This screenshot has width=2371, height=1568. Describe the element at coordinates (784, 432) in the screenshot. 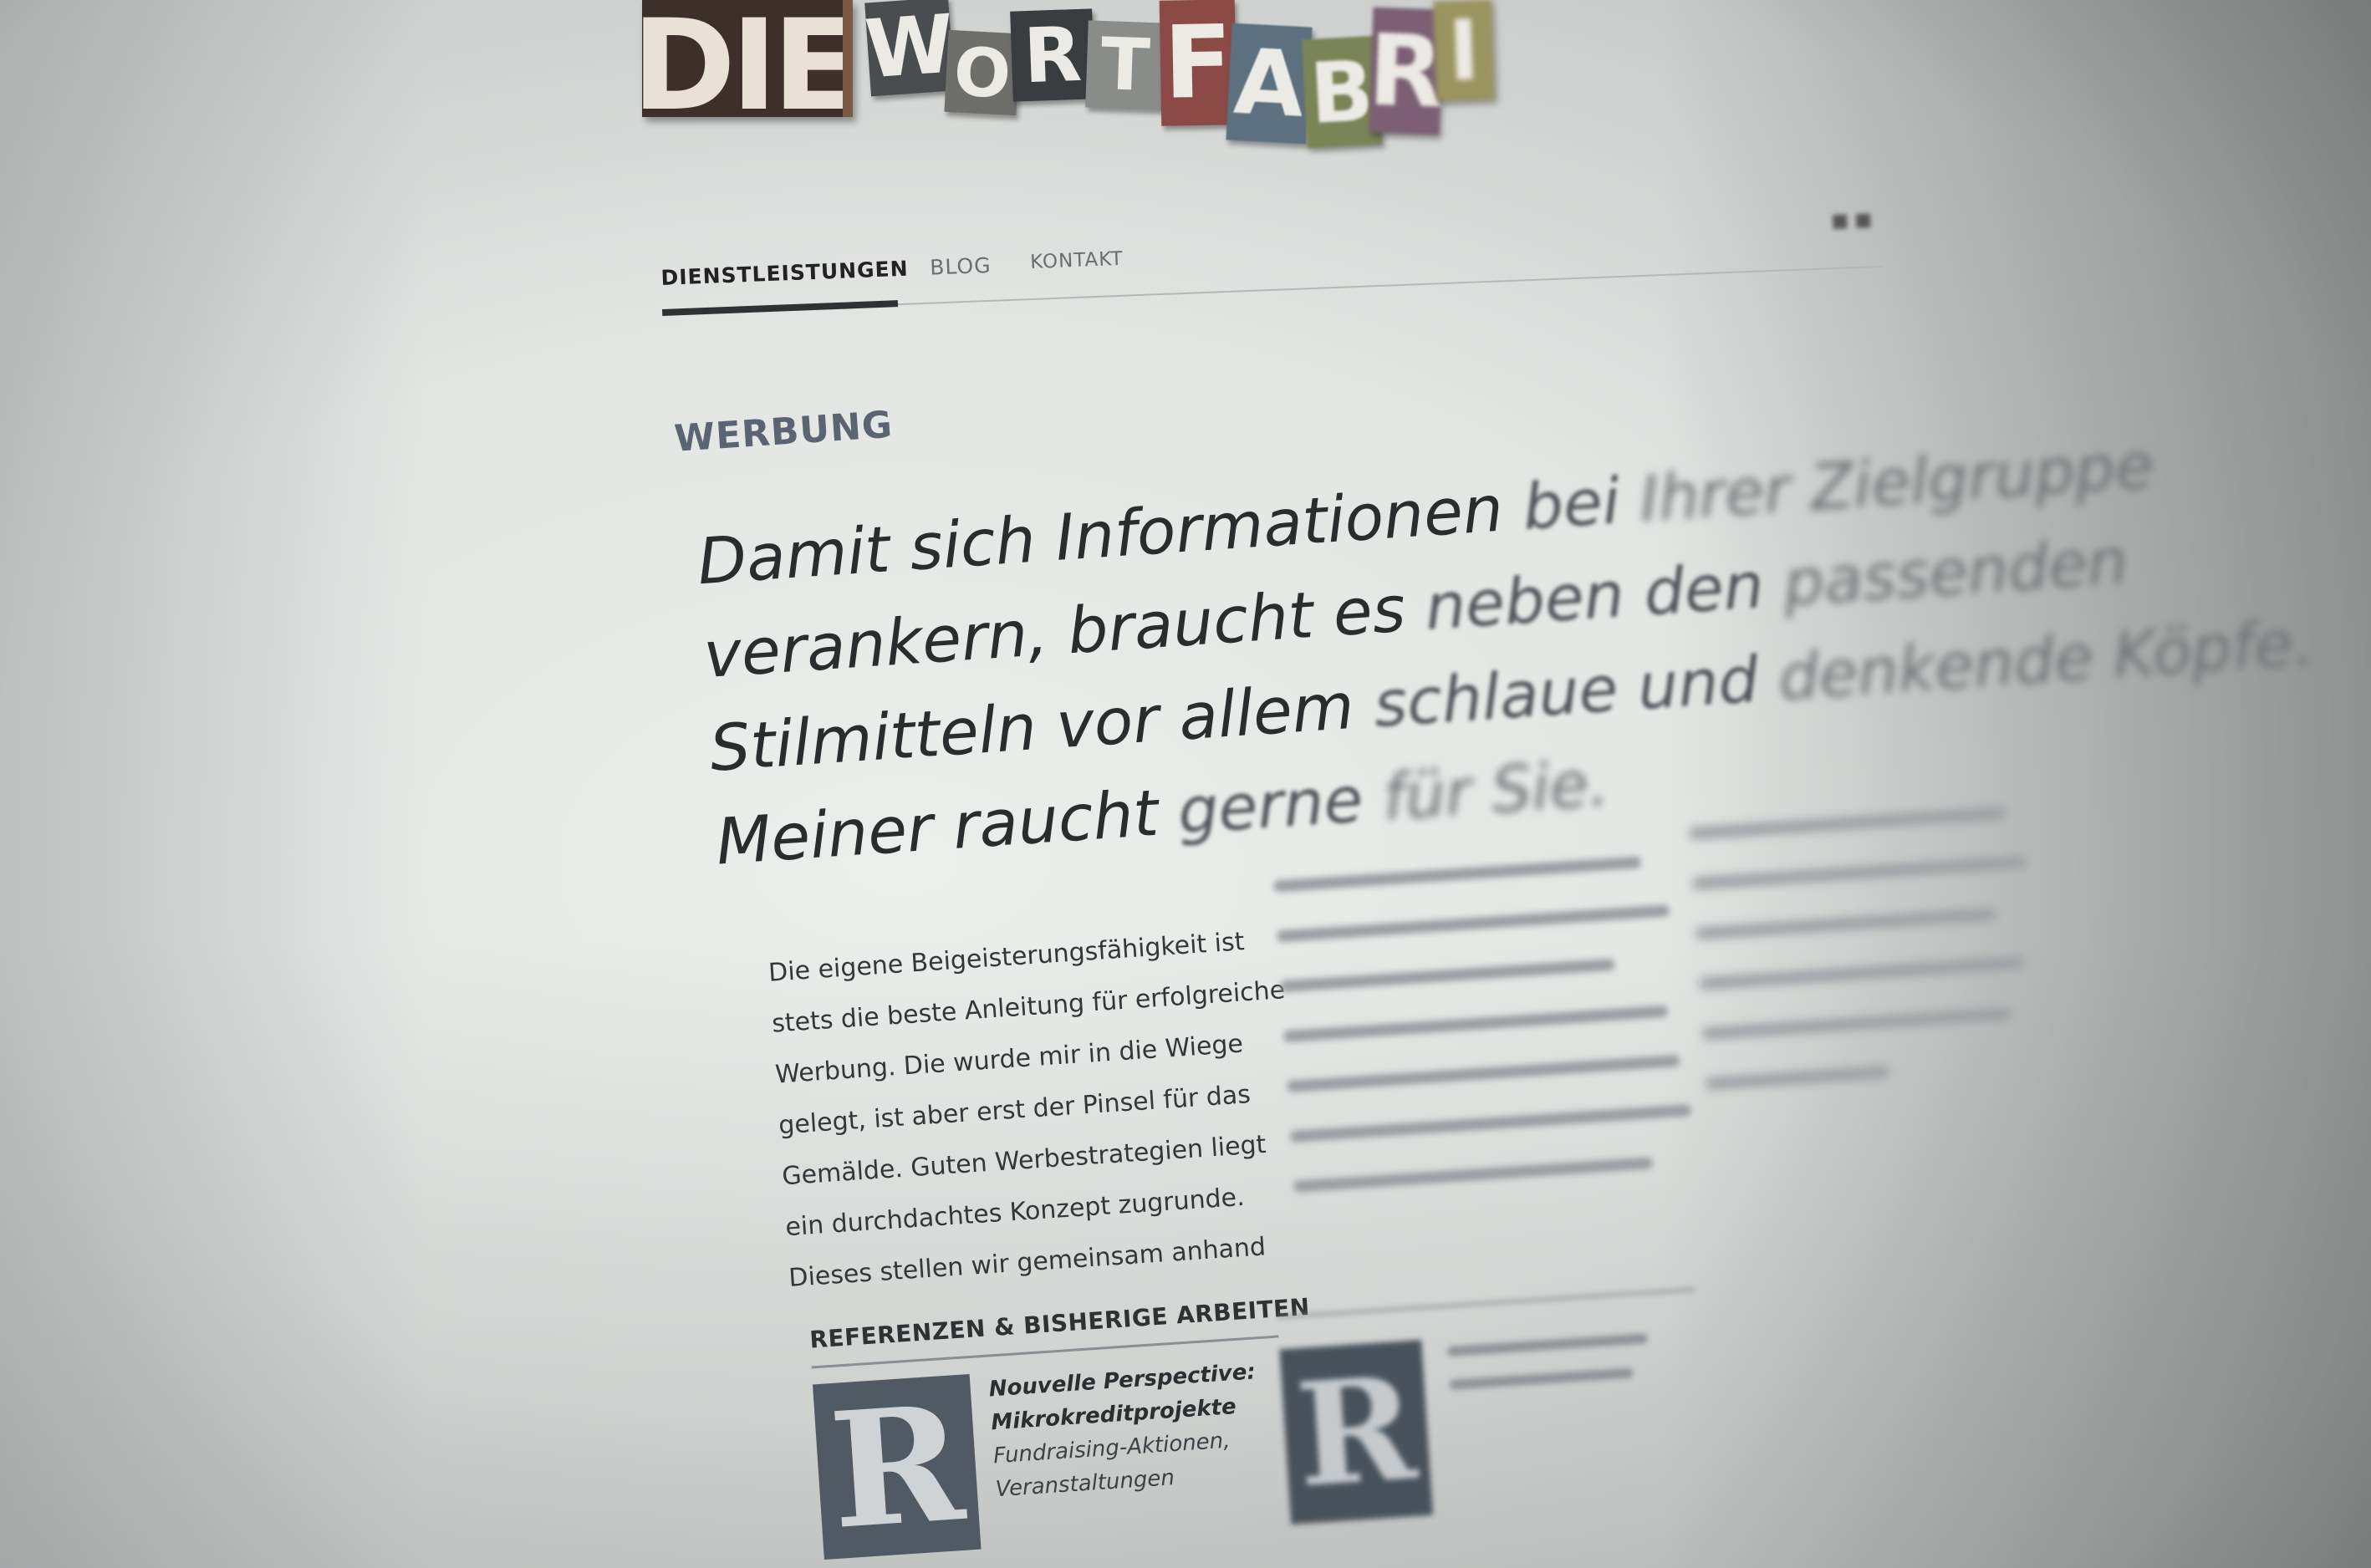

I see `section-heading: WERBUNG` at that location.